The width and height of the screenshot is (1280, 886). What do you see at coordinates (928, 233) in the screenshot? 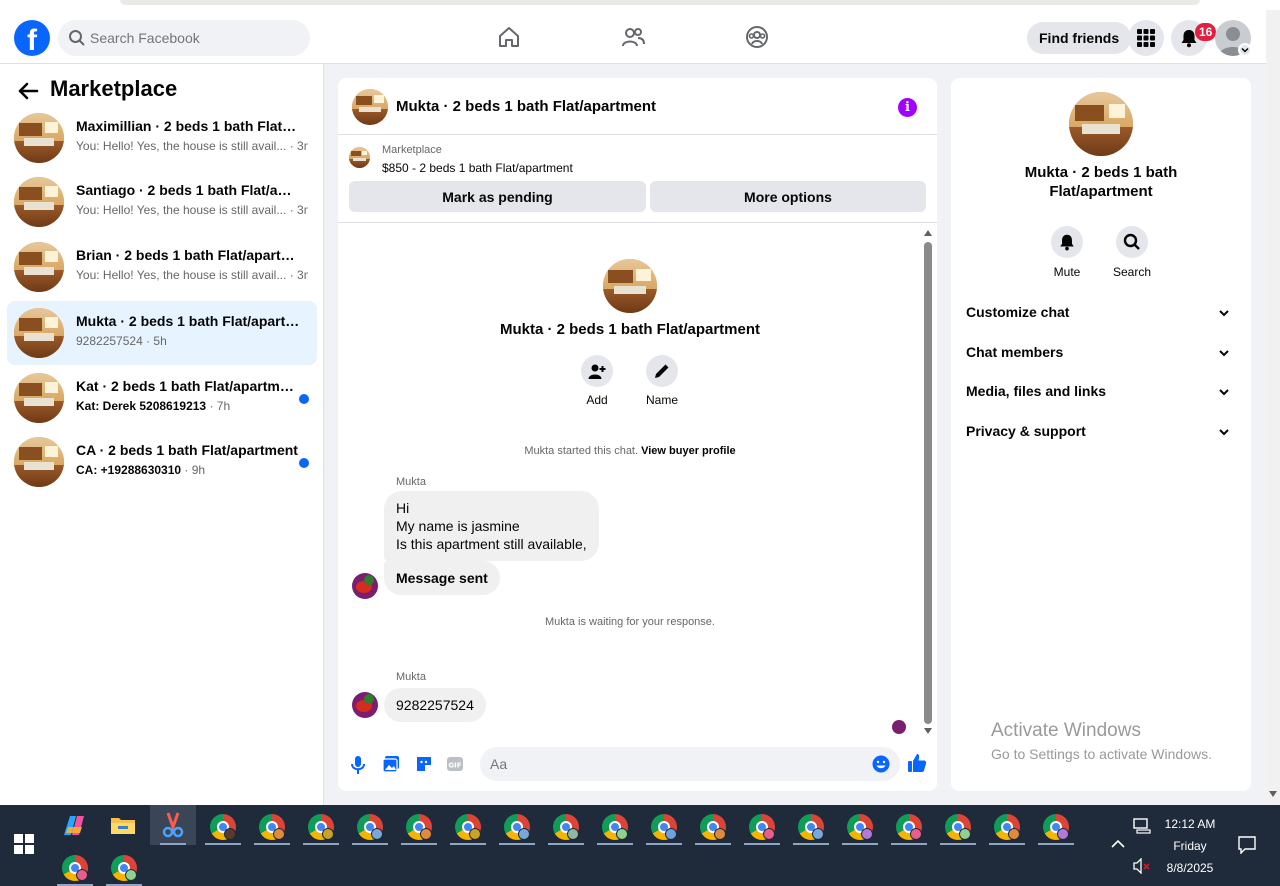
I see `scroll-up-arrow-icon` at bounding box center [928, 233].